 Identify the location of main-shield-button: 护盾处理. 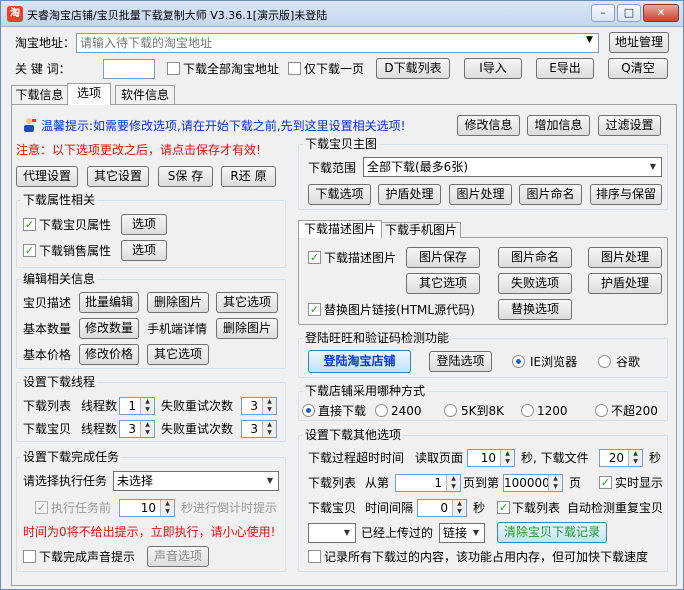
(409, 194).